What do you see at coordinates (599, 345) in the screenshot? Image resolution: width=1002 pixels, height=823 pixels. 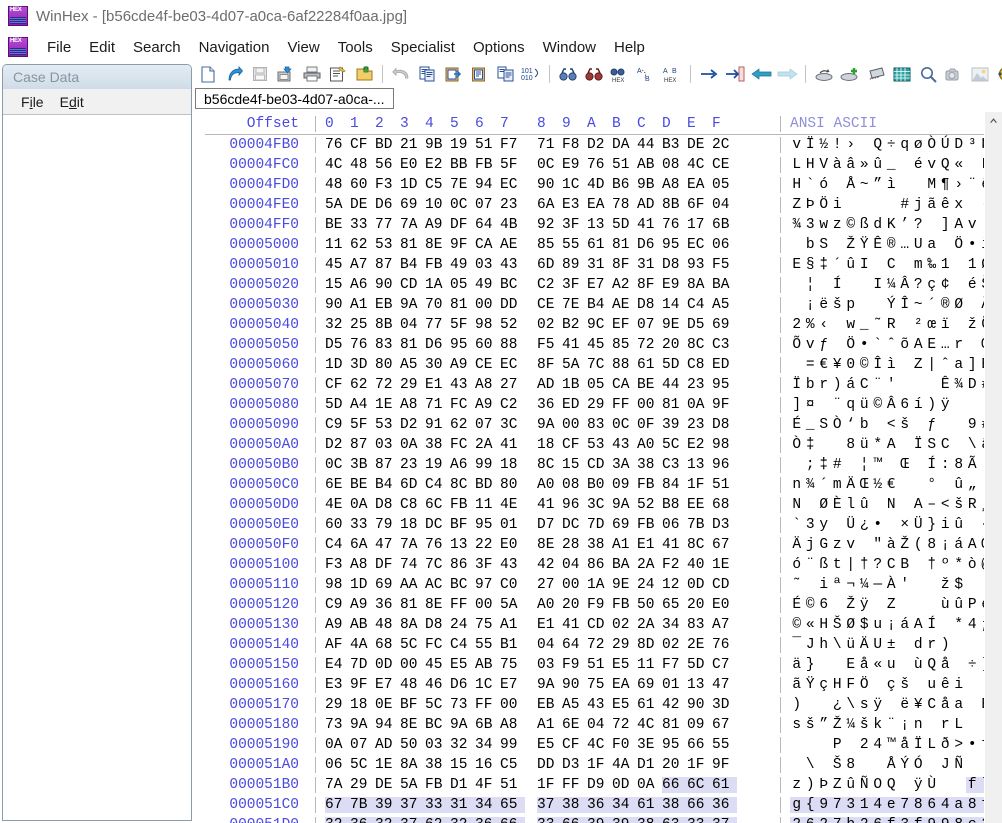 I see `hex-byte: 45` at bounding box center [599, 345].